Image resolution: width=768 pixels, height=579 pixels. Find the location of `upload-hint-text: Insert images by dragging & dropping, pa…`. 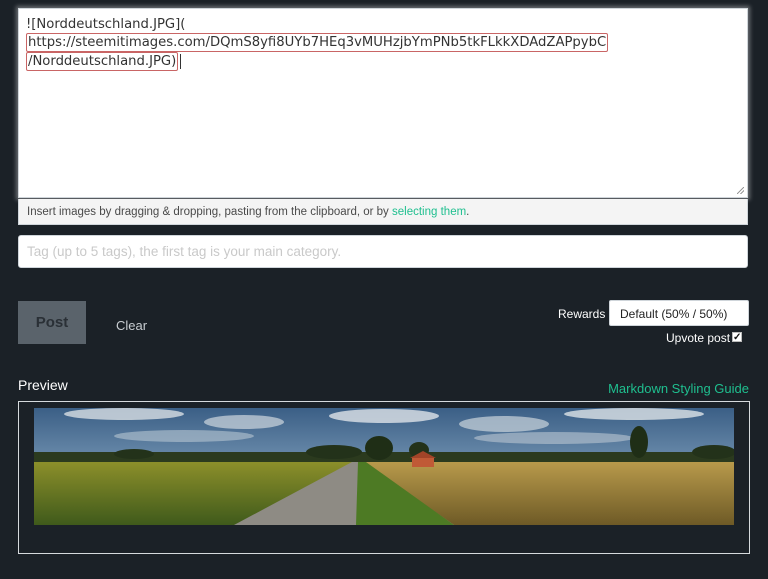

upload-hint-text: Insert images by dragging & dropping, pa… is located at coordinates (210, 212).